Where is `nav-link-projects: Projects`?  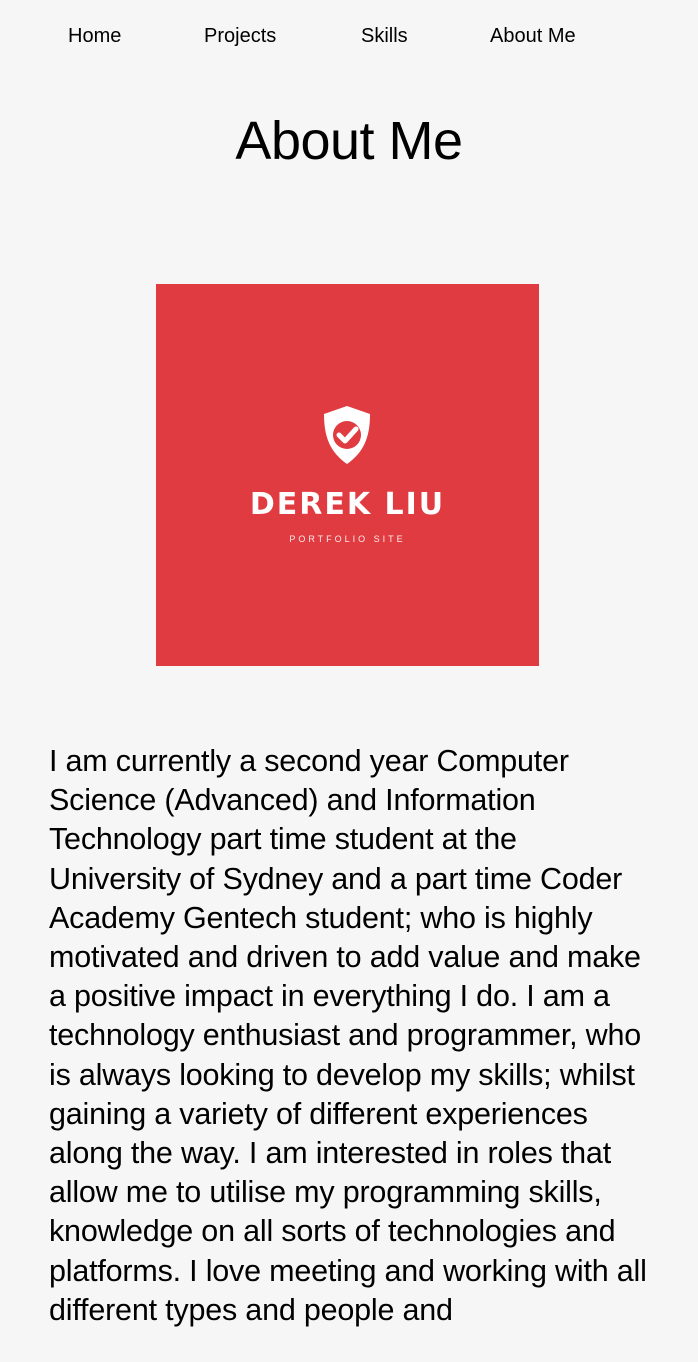
nav-link-projects: Projects is located at coordinates (240, 36).